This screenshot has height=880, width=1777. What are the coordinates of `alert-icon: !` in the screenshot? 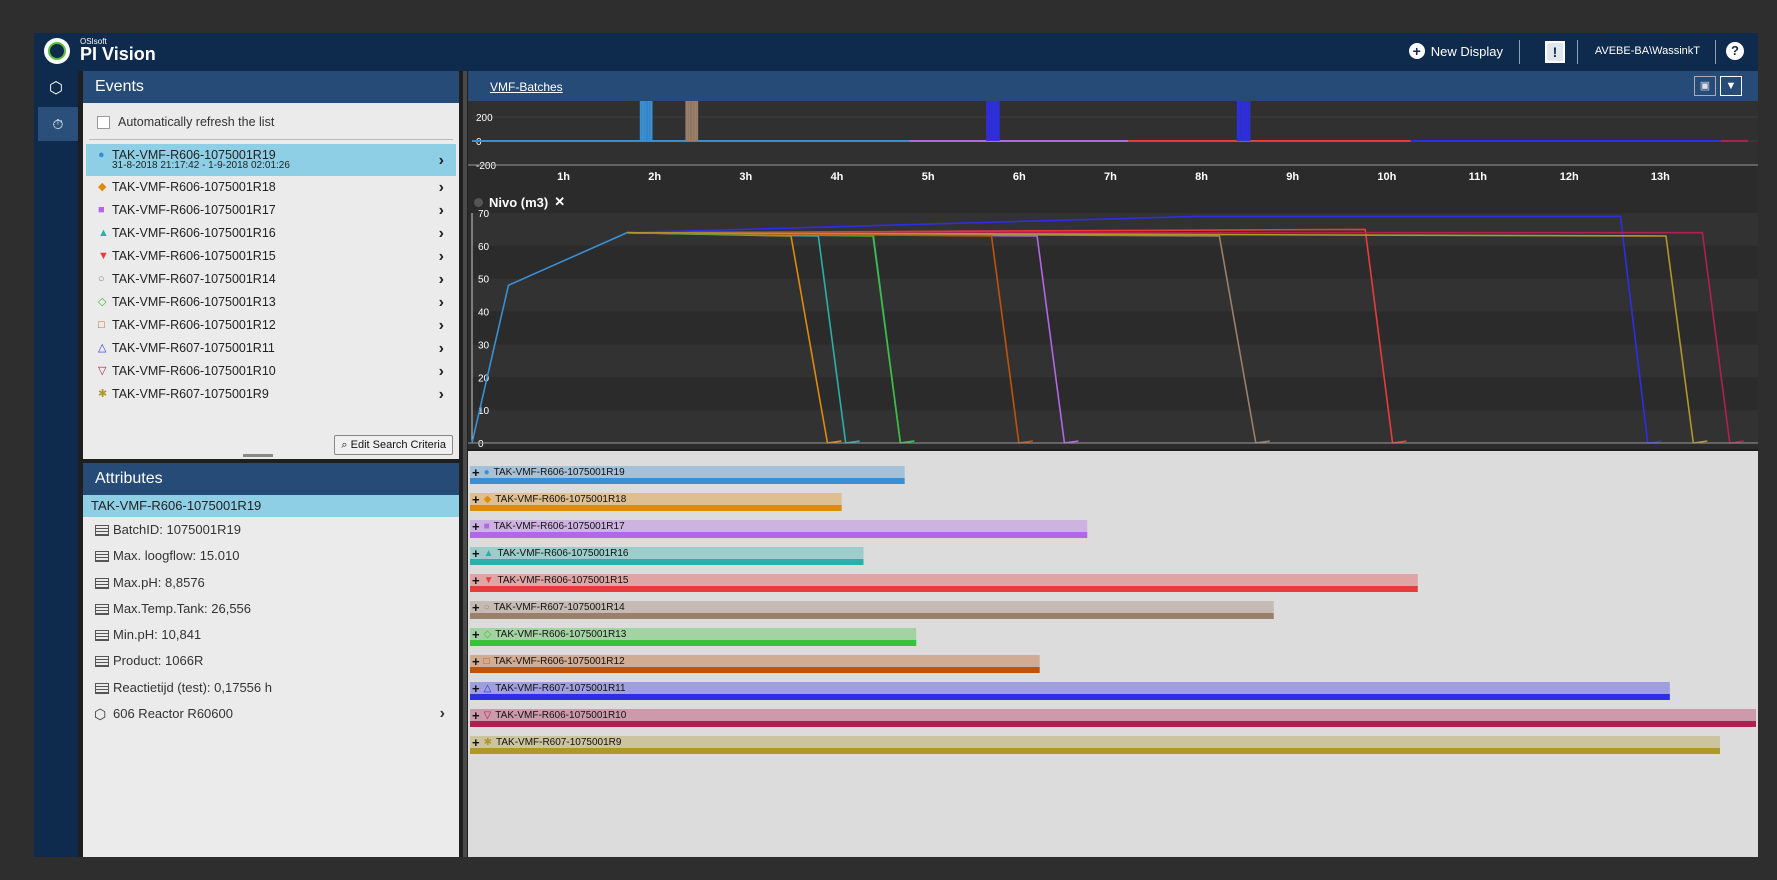 It's located at (1555, 52).